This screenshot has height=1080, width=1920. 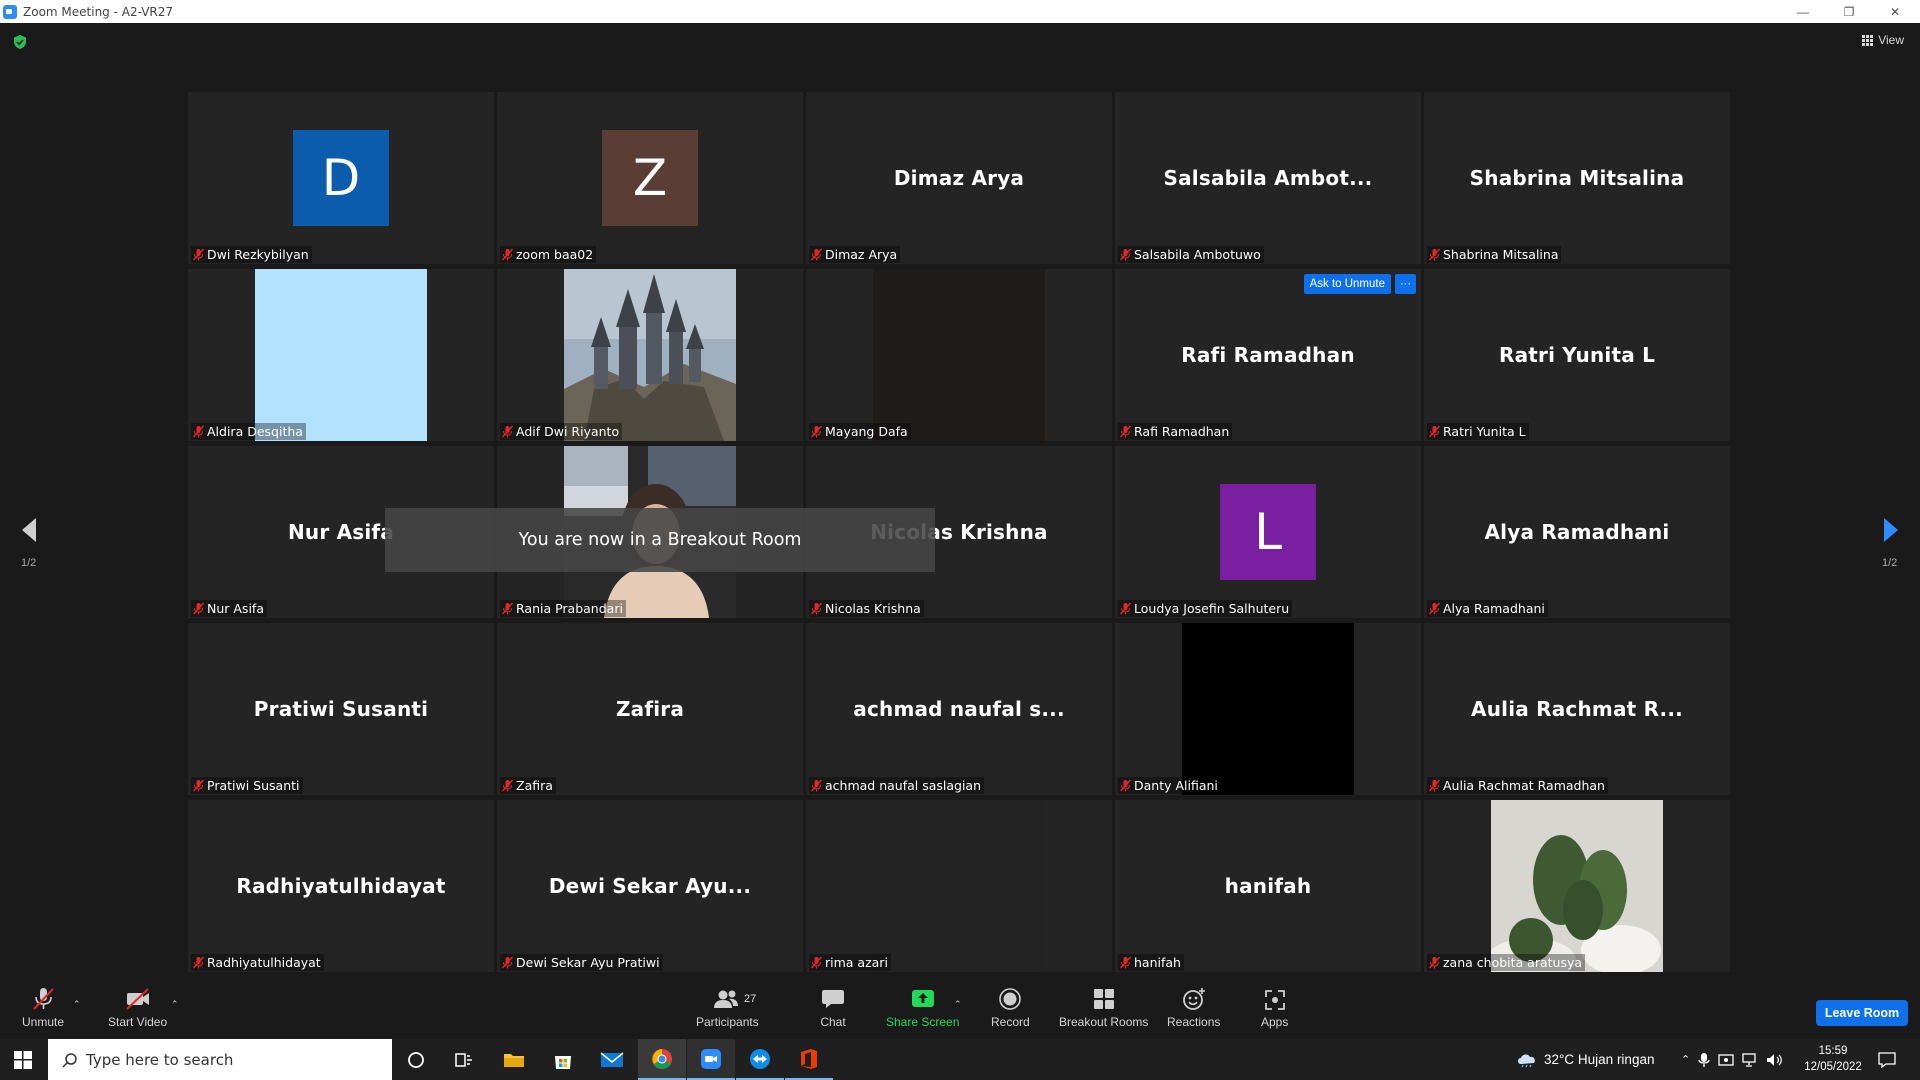 I want to click on participant-tile: Mayang Dafa, so click(x=959, y=355).